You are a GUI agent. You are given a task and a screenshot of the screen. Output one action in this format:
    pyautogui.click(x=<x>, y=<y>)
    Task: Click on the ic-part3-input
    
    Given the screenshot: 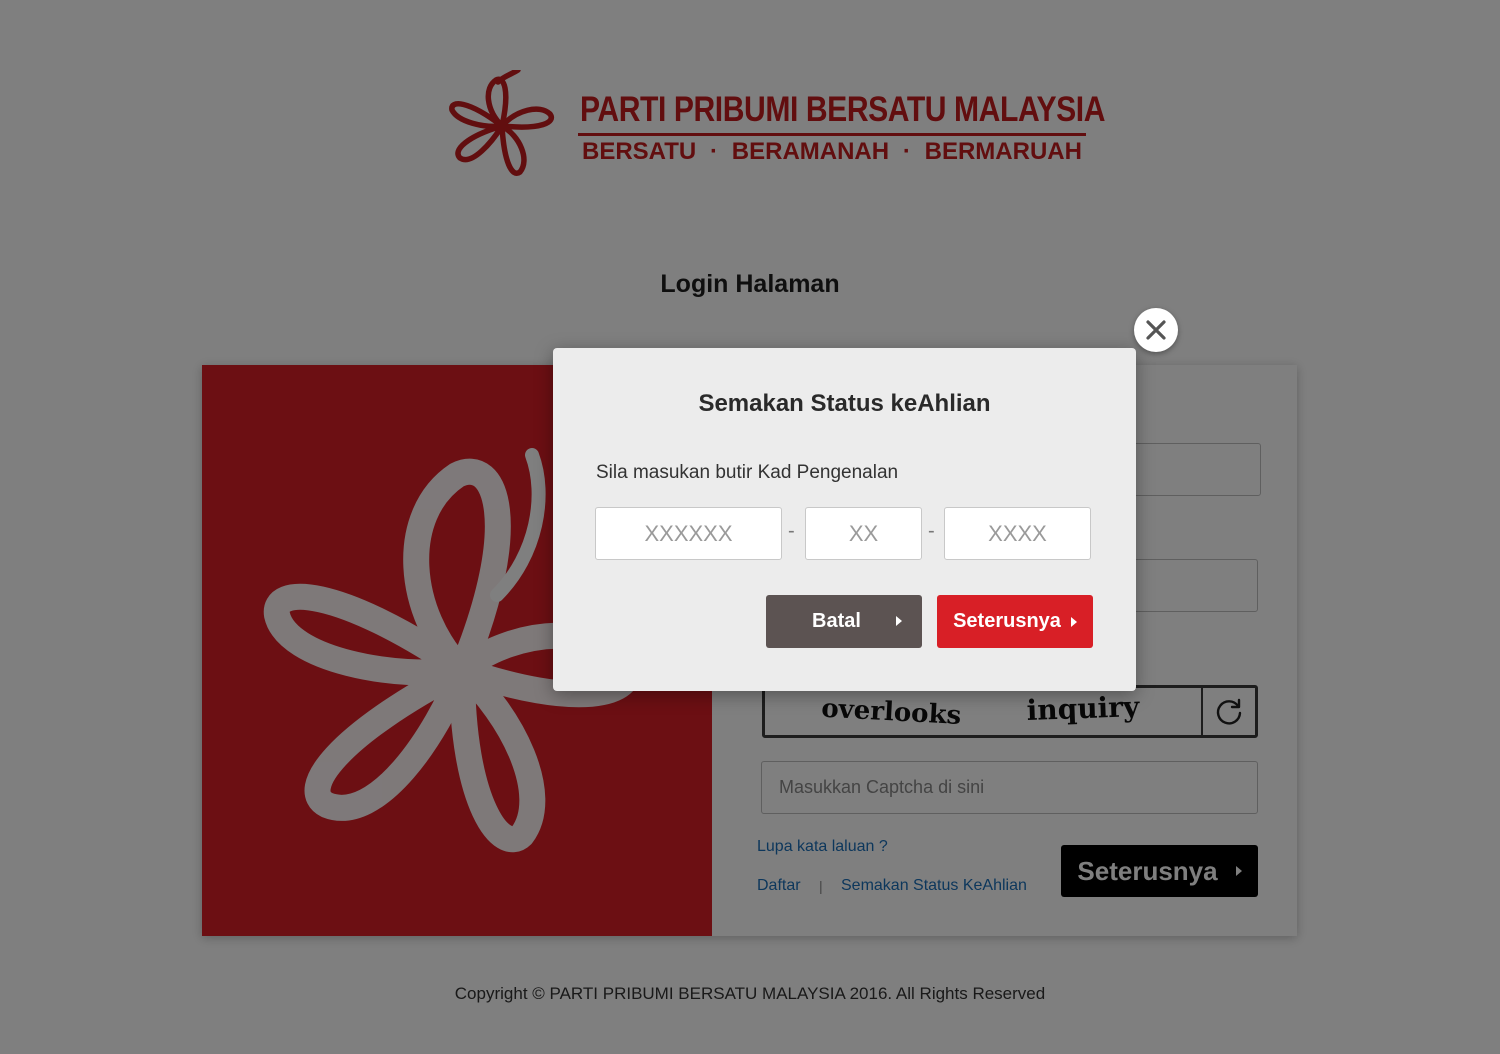 What is the action you would take?
    pyautogui.click(x=1017, y=533)
    